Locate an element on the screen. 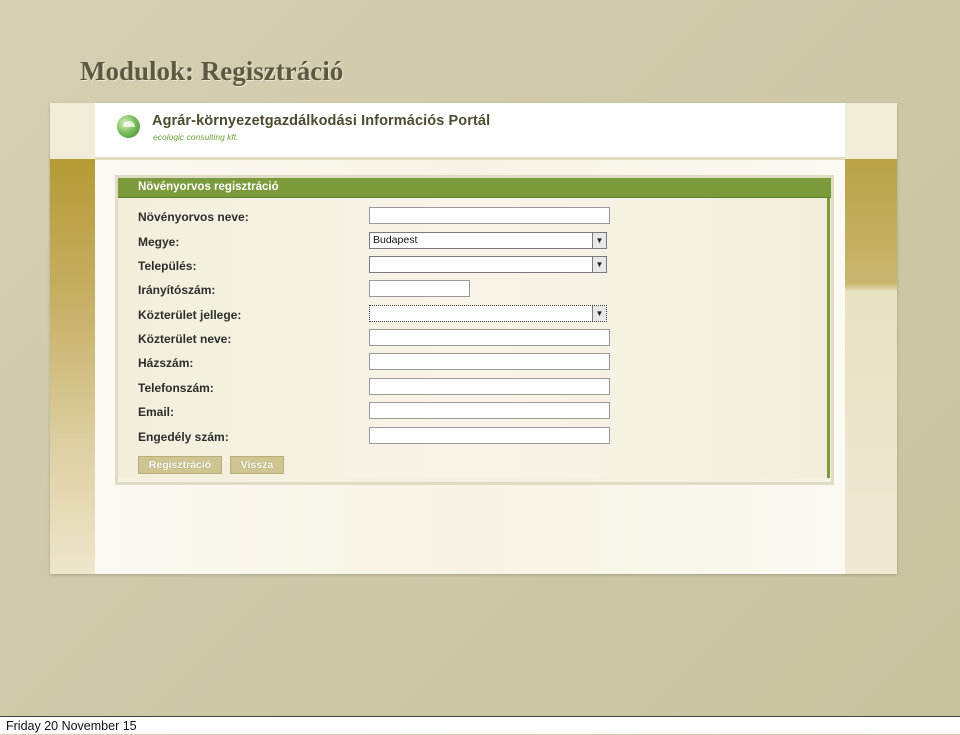 This screenshot has height=735, width=960. row-email: Email: is located at coordinates (418, 412).